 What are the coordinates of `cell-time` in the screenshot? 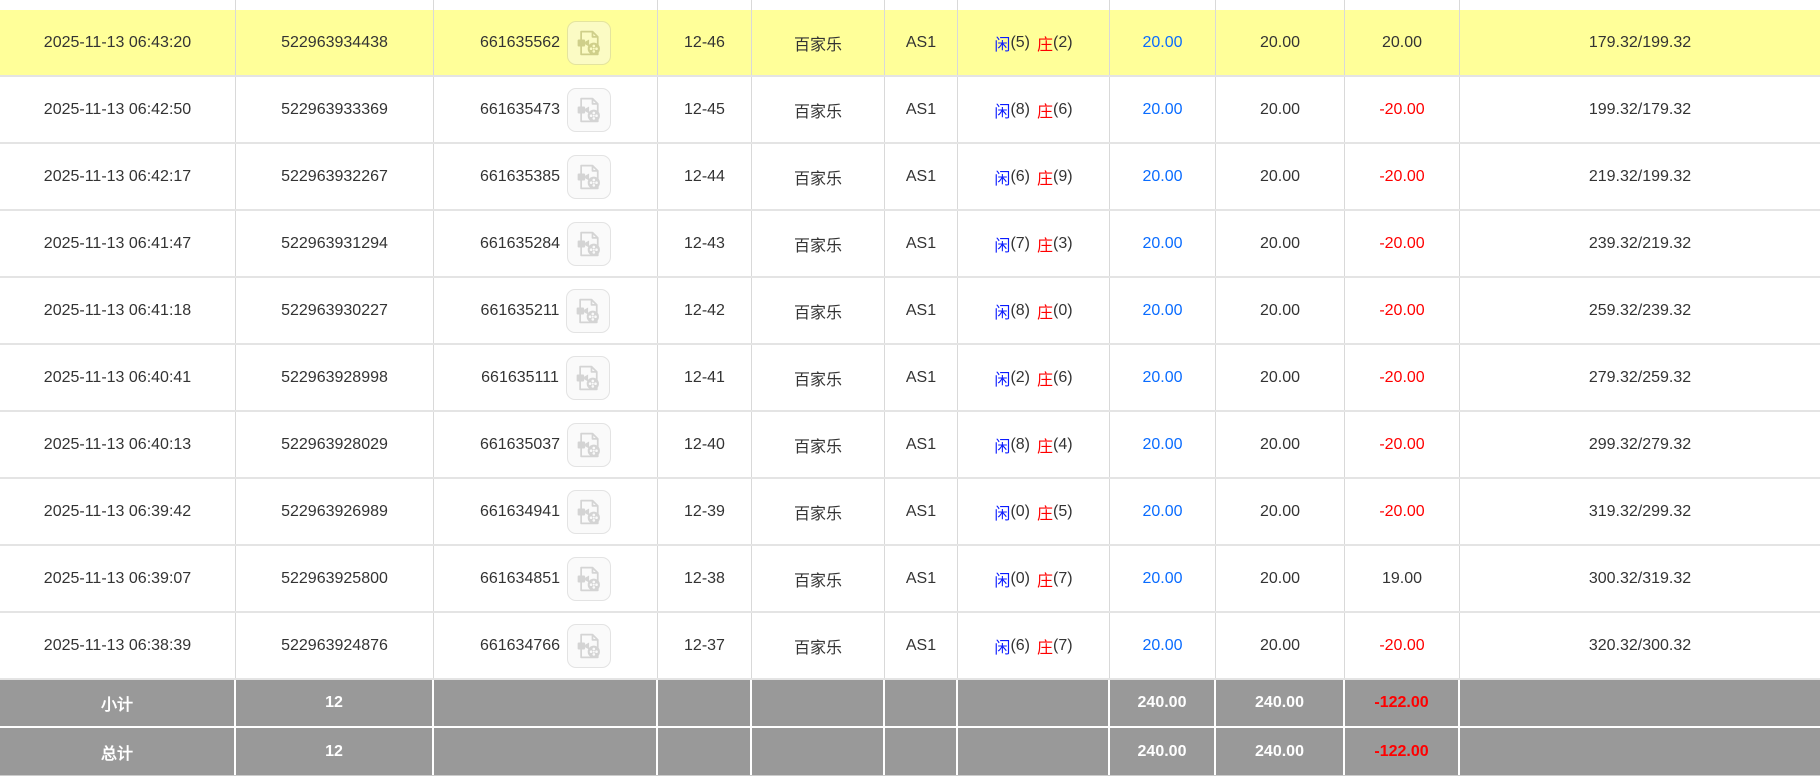 It's located at (118, 5).